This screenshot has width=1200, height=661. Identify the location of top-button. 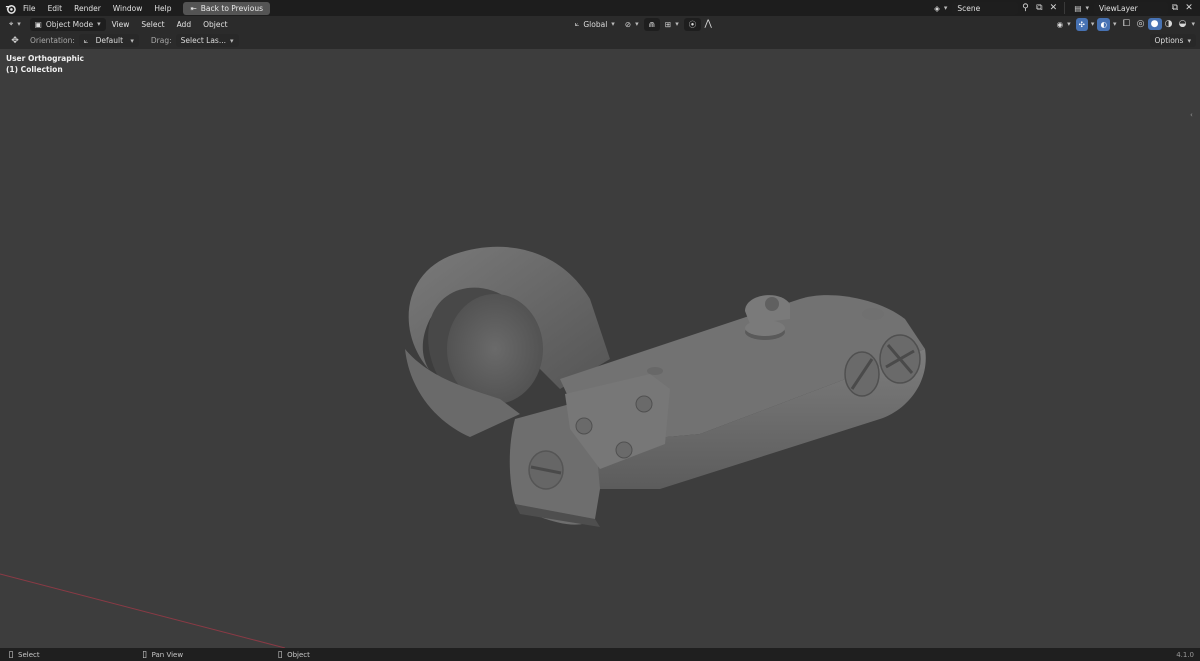
(873, 314).